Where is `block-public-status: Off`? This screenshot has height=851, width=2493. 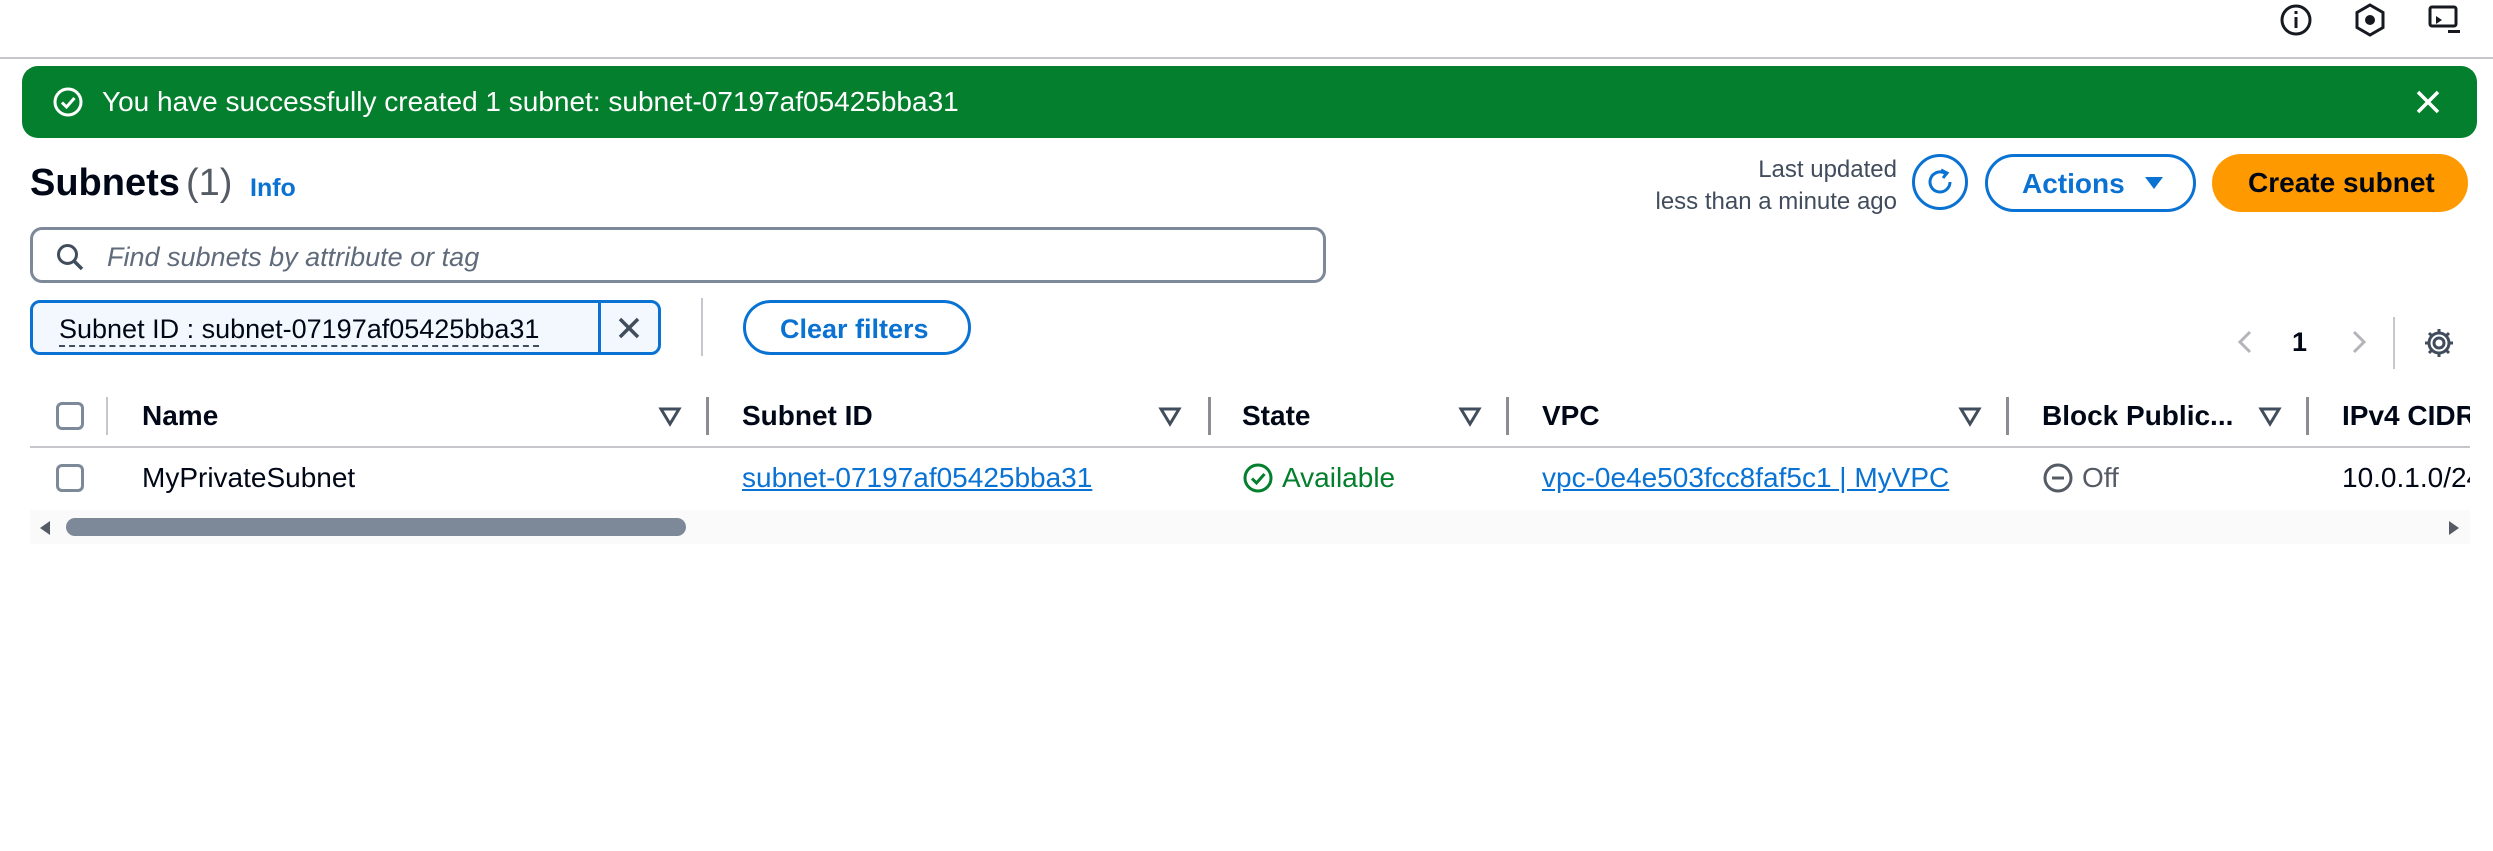
block-public-status: Off is located at coordinates (2100, 477).